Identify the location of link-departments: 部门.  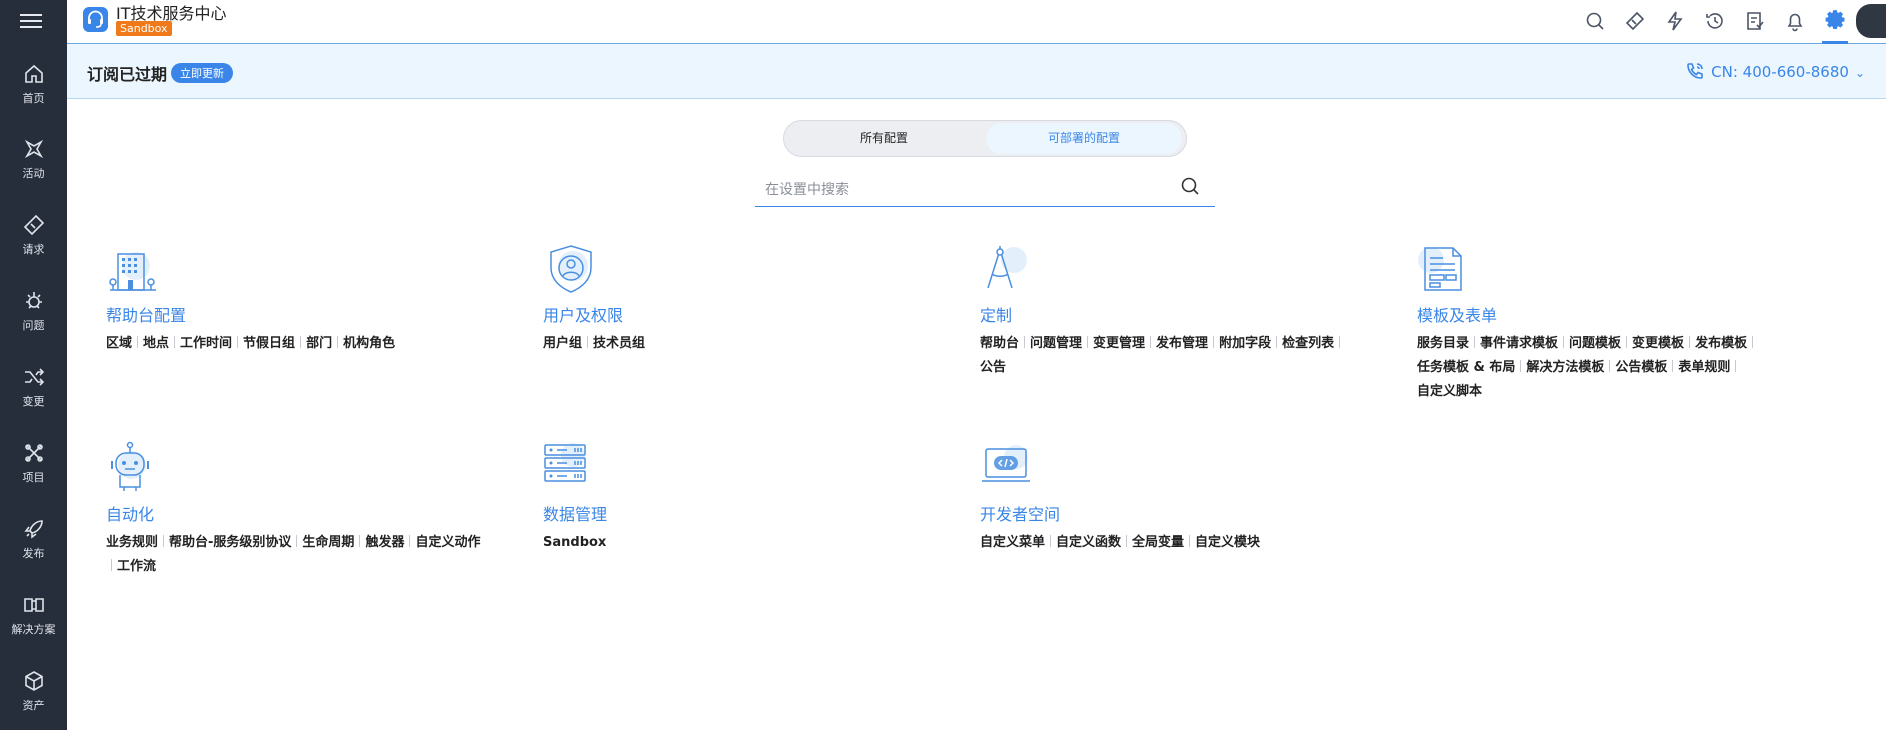
(319, 343).